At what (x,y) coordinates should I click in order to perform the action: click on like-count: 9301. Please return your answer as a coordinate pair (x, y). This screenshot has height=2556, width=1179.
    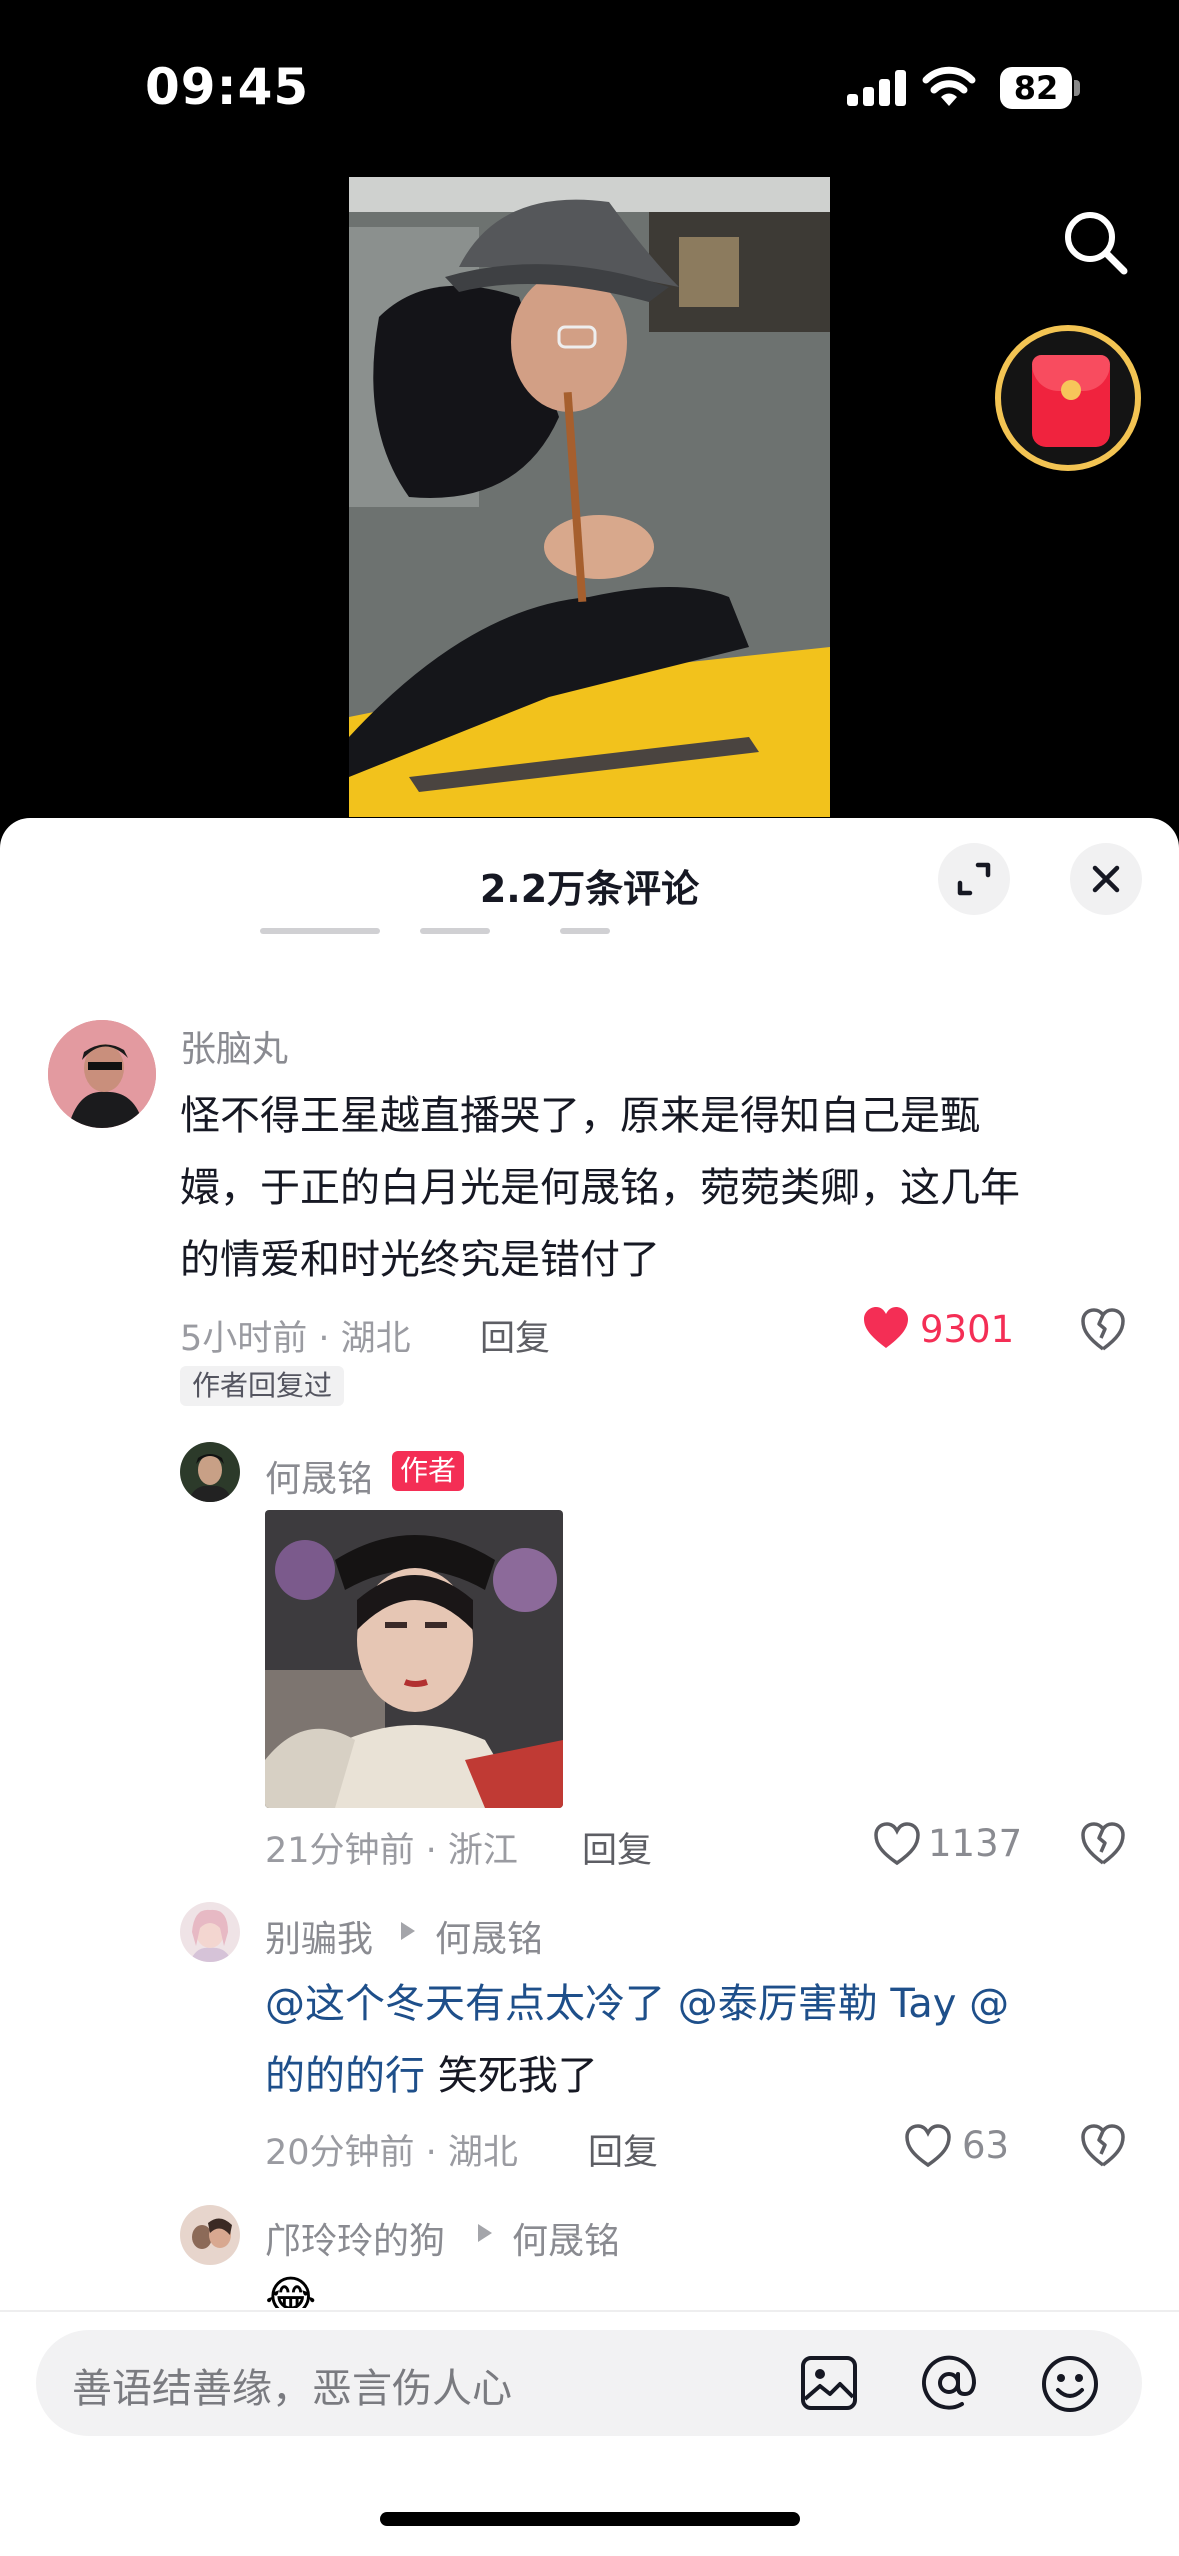
    Looking at the image, I should click on (967, 1329).